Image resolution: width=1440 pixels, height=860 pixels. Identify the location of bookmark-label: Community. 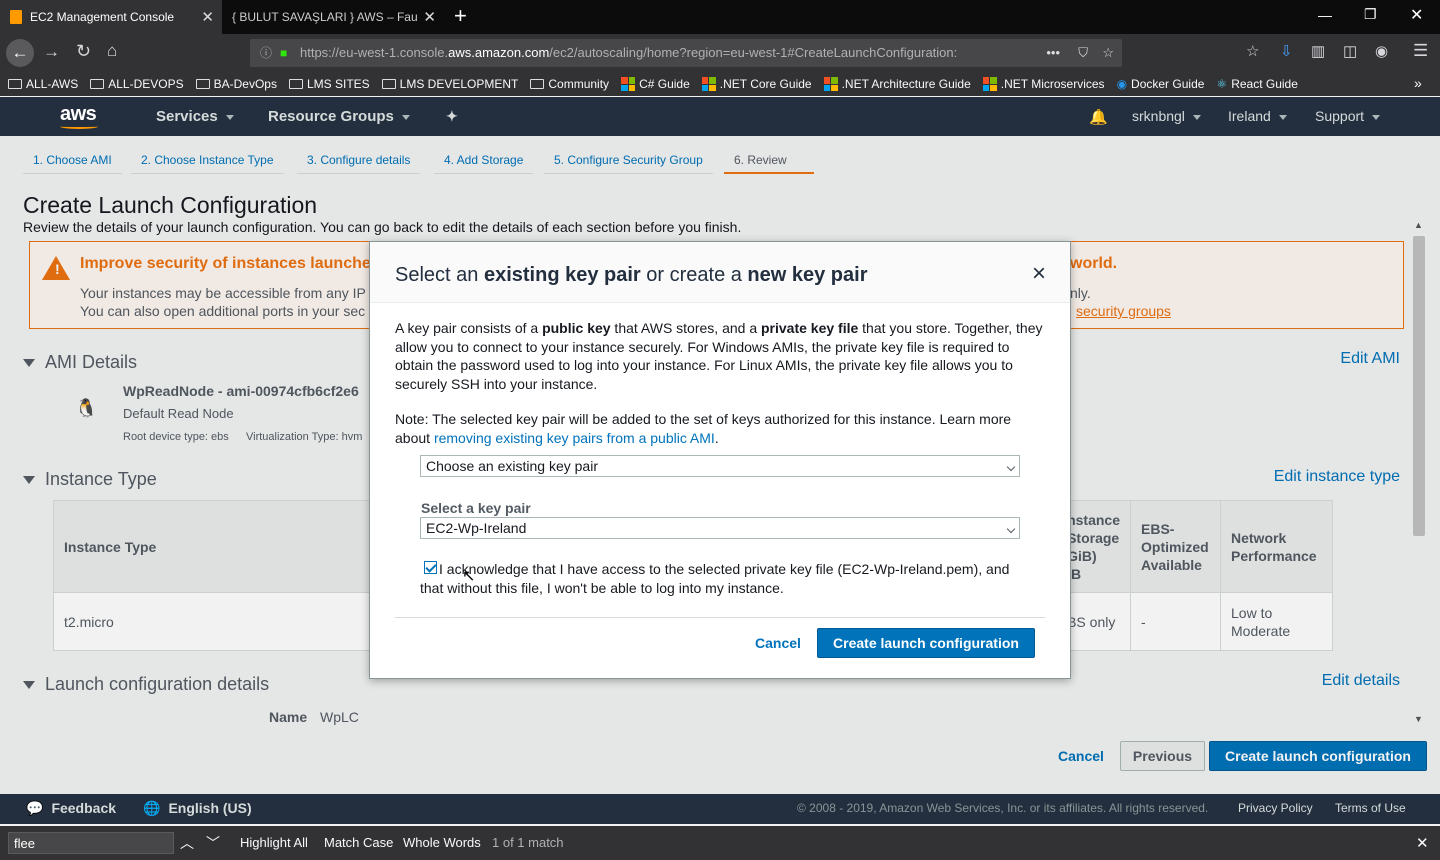
(579, 84).